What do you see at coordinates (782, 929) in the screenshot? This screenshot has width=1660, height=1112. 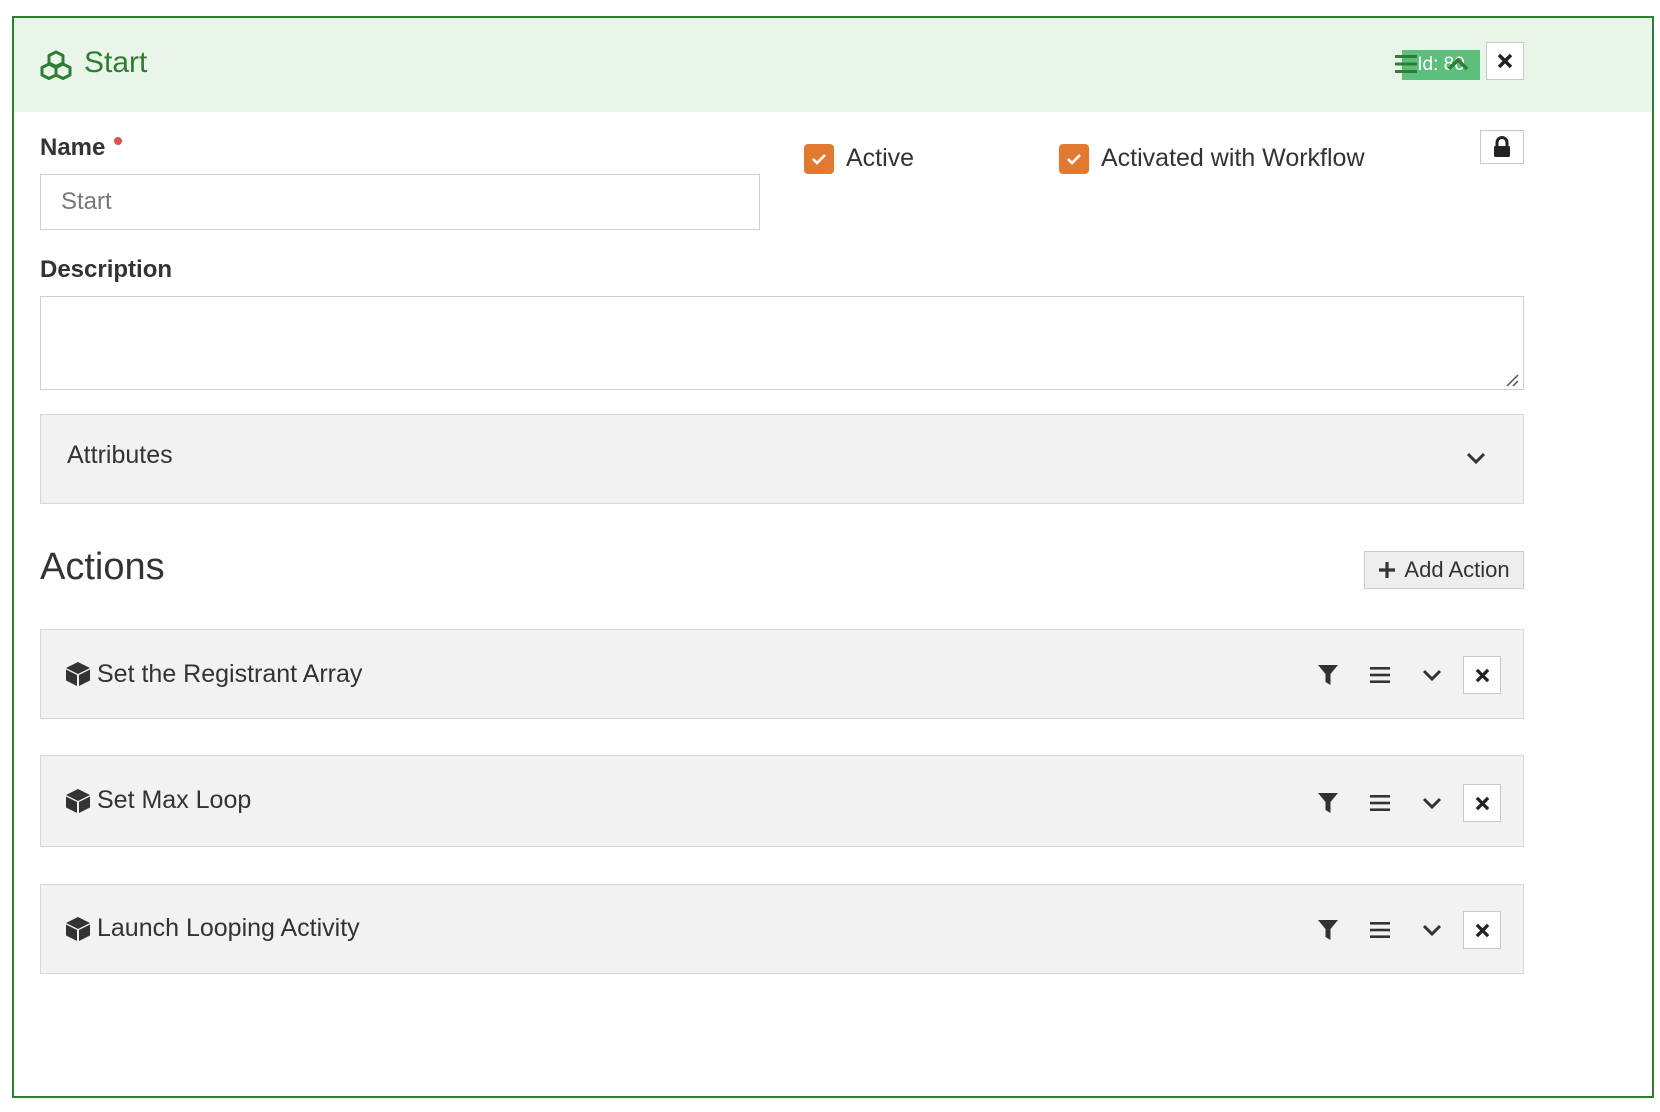 I see `action-item: Launch Looping Activity` at bounding box center [782, 929].